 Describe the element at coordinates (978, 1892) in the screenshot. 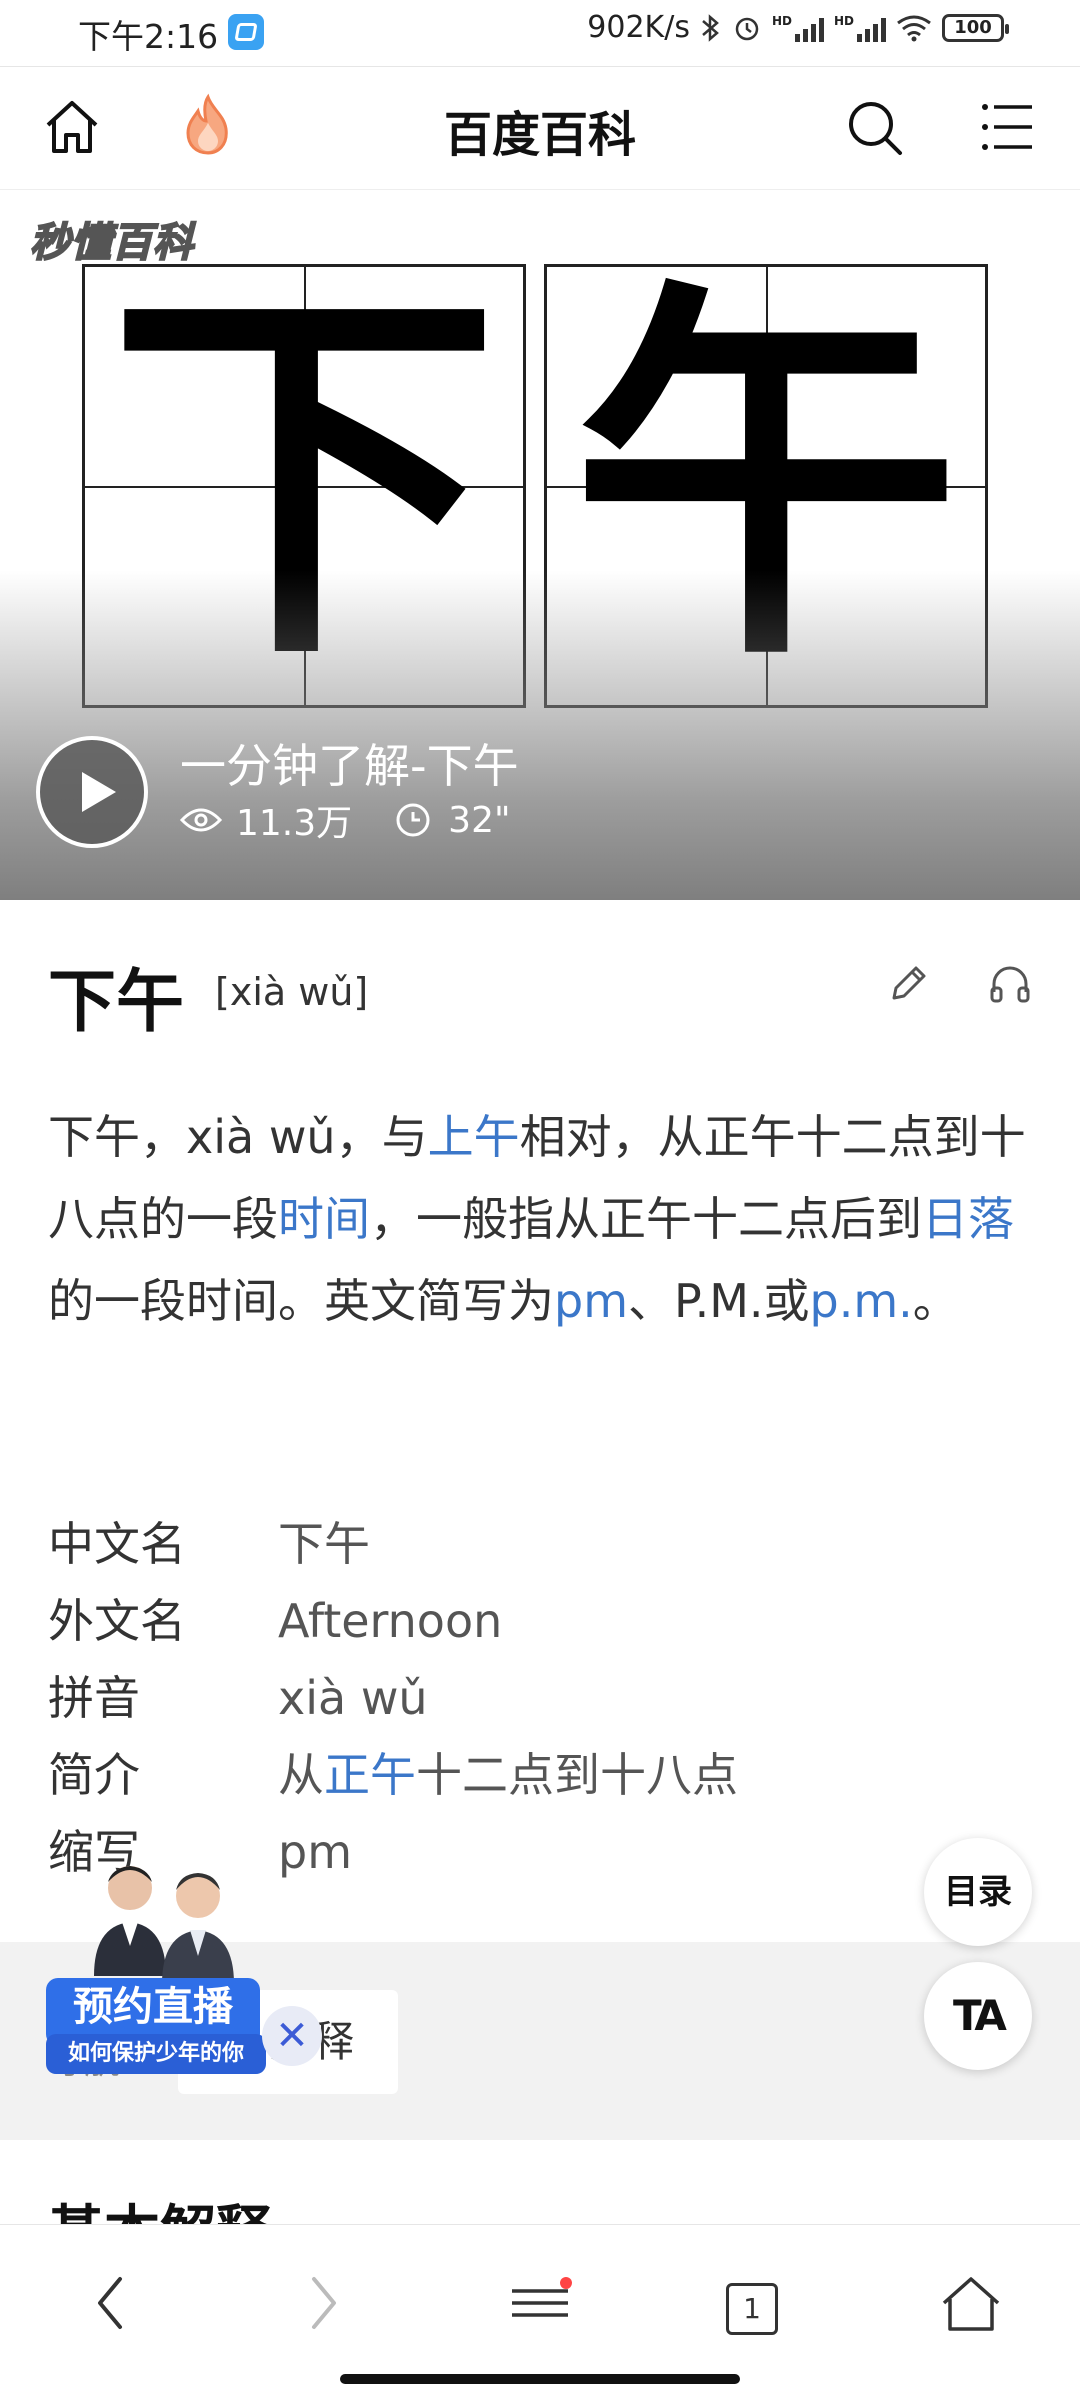

I see `toc-button: 目录` at that location.